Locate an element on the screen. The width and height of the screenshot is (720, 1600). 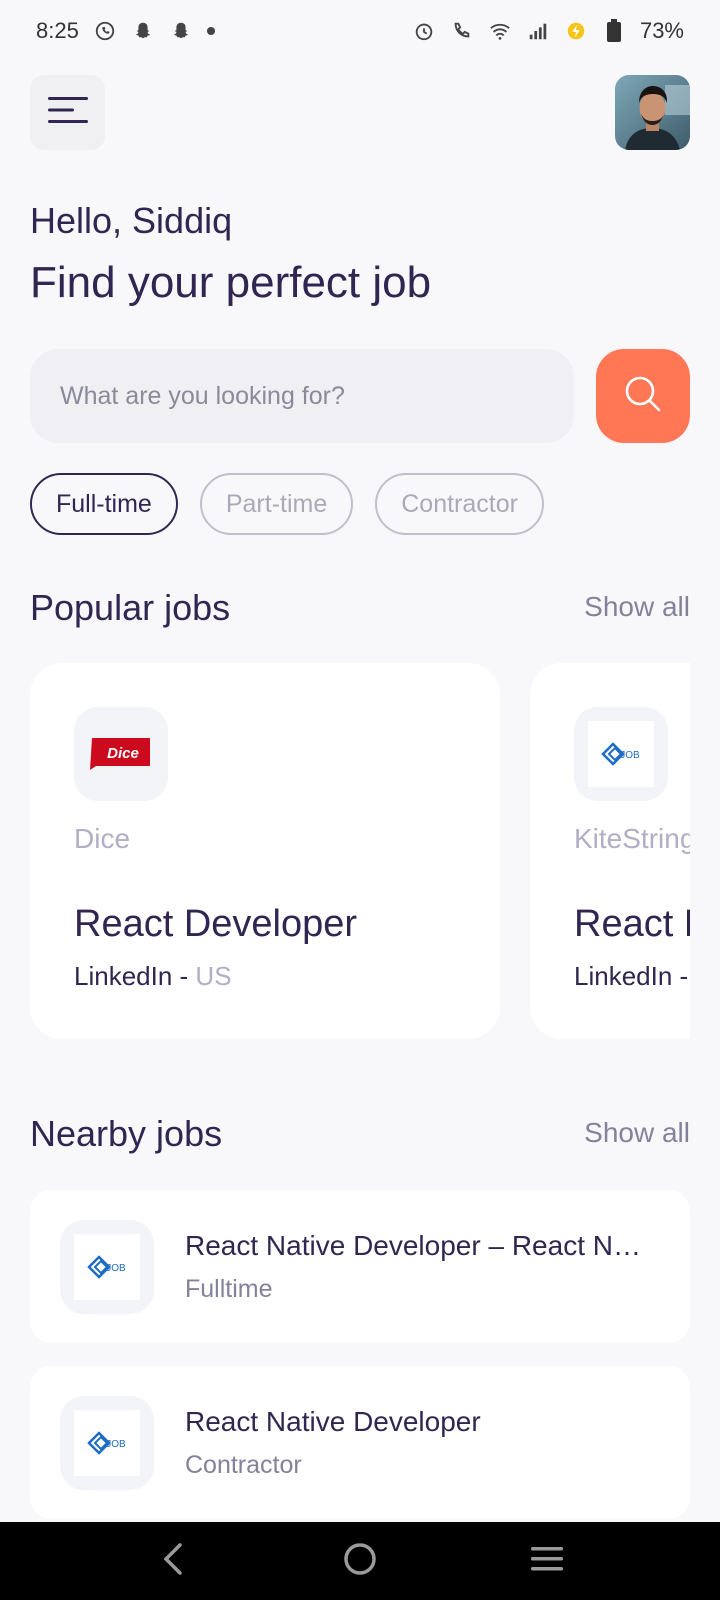
recents-button is located at coordinates (547, 1561).